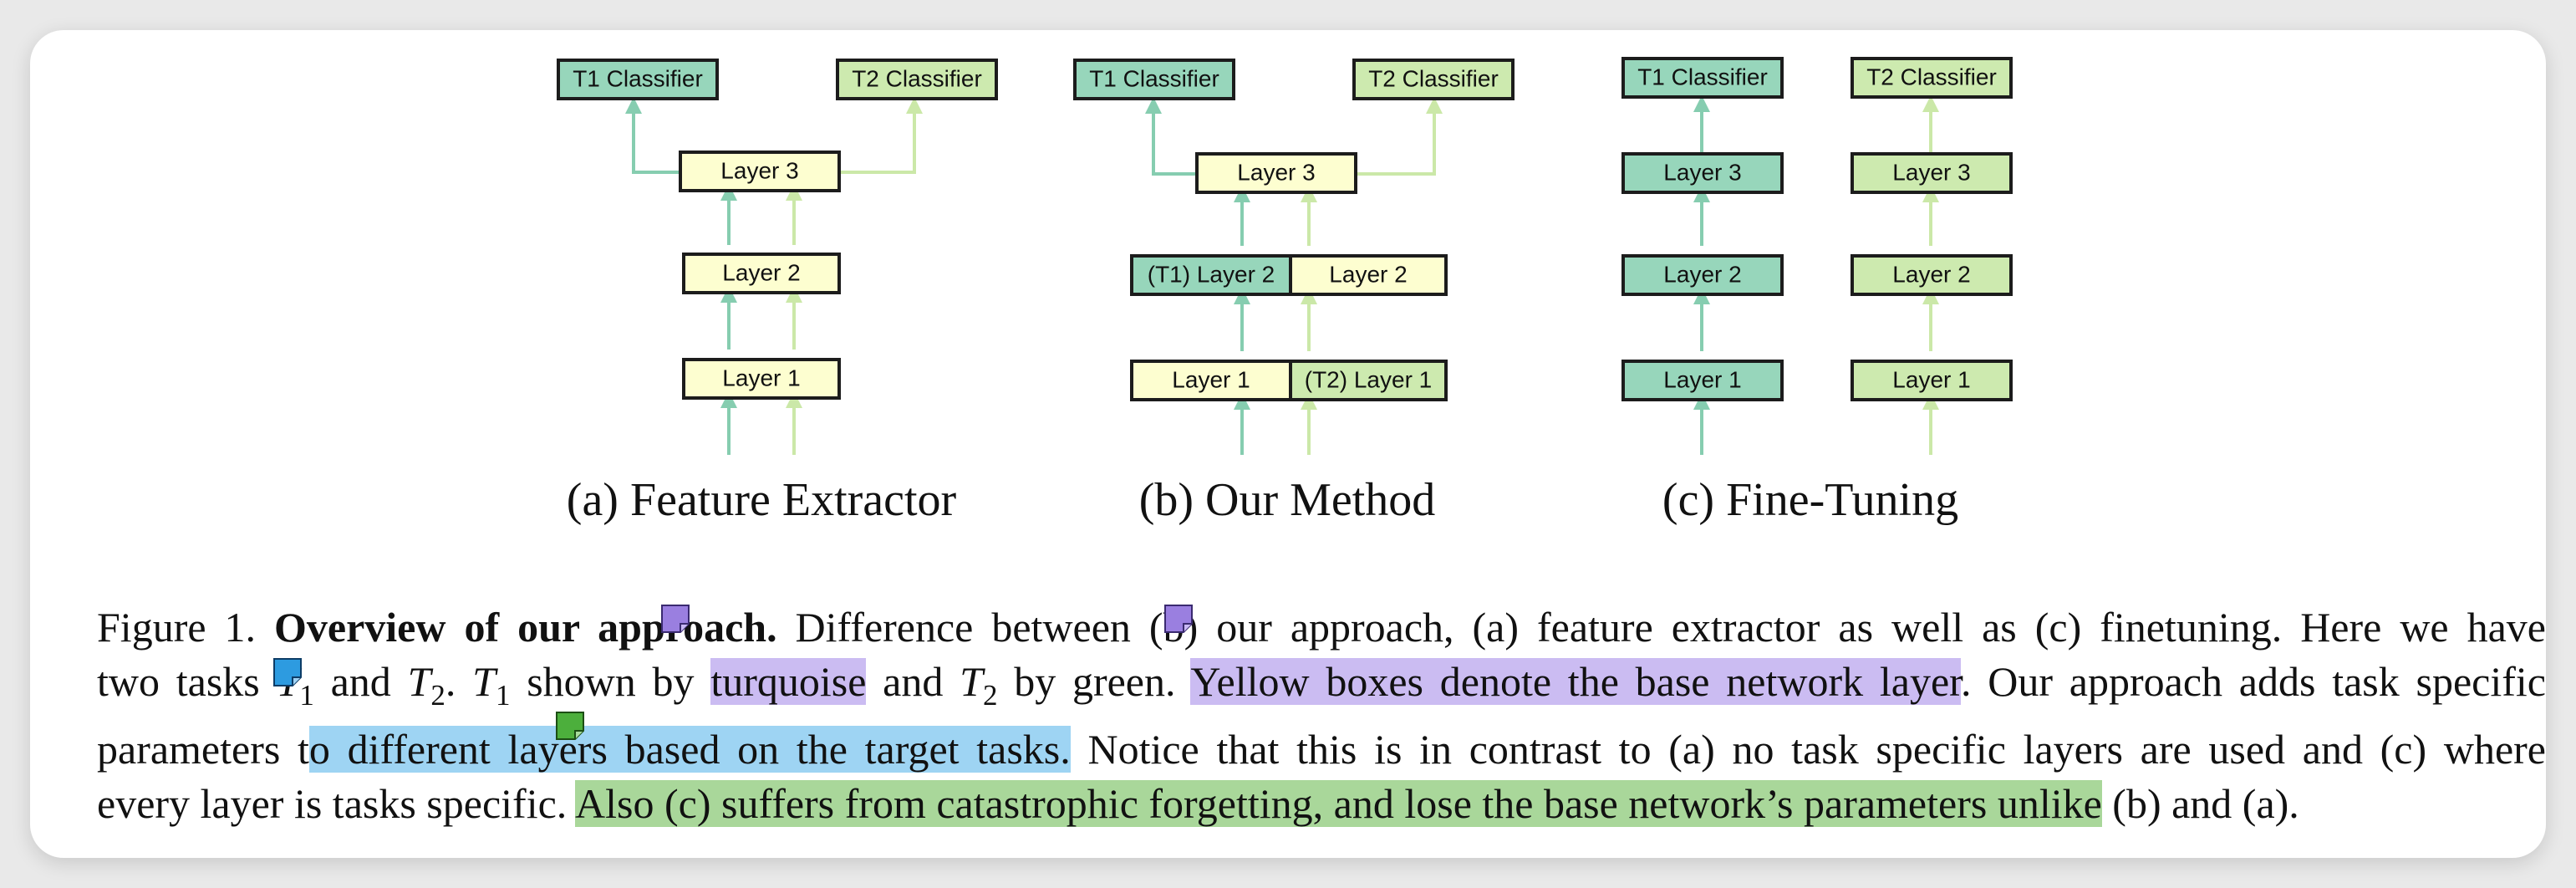 This screenshot has height=888, width=2576. I want to click on caption-text: ., so click(459, 681).